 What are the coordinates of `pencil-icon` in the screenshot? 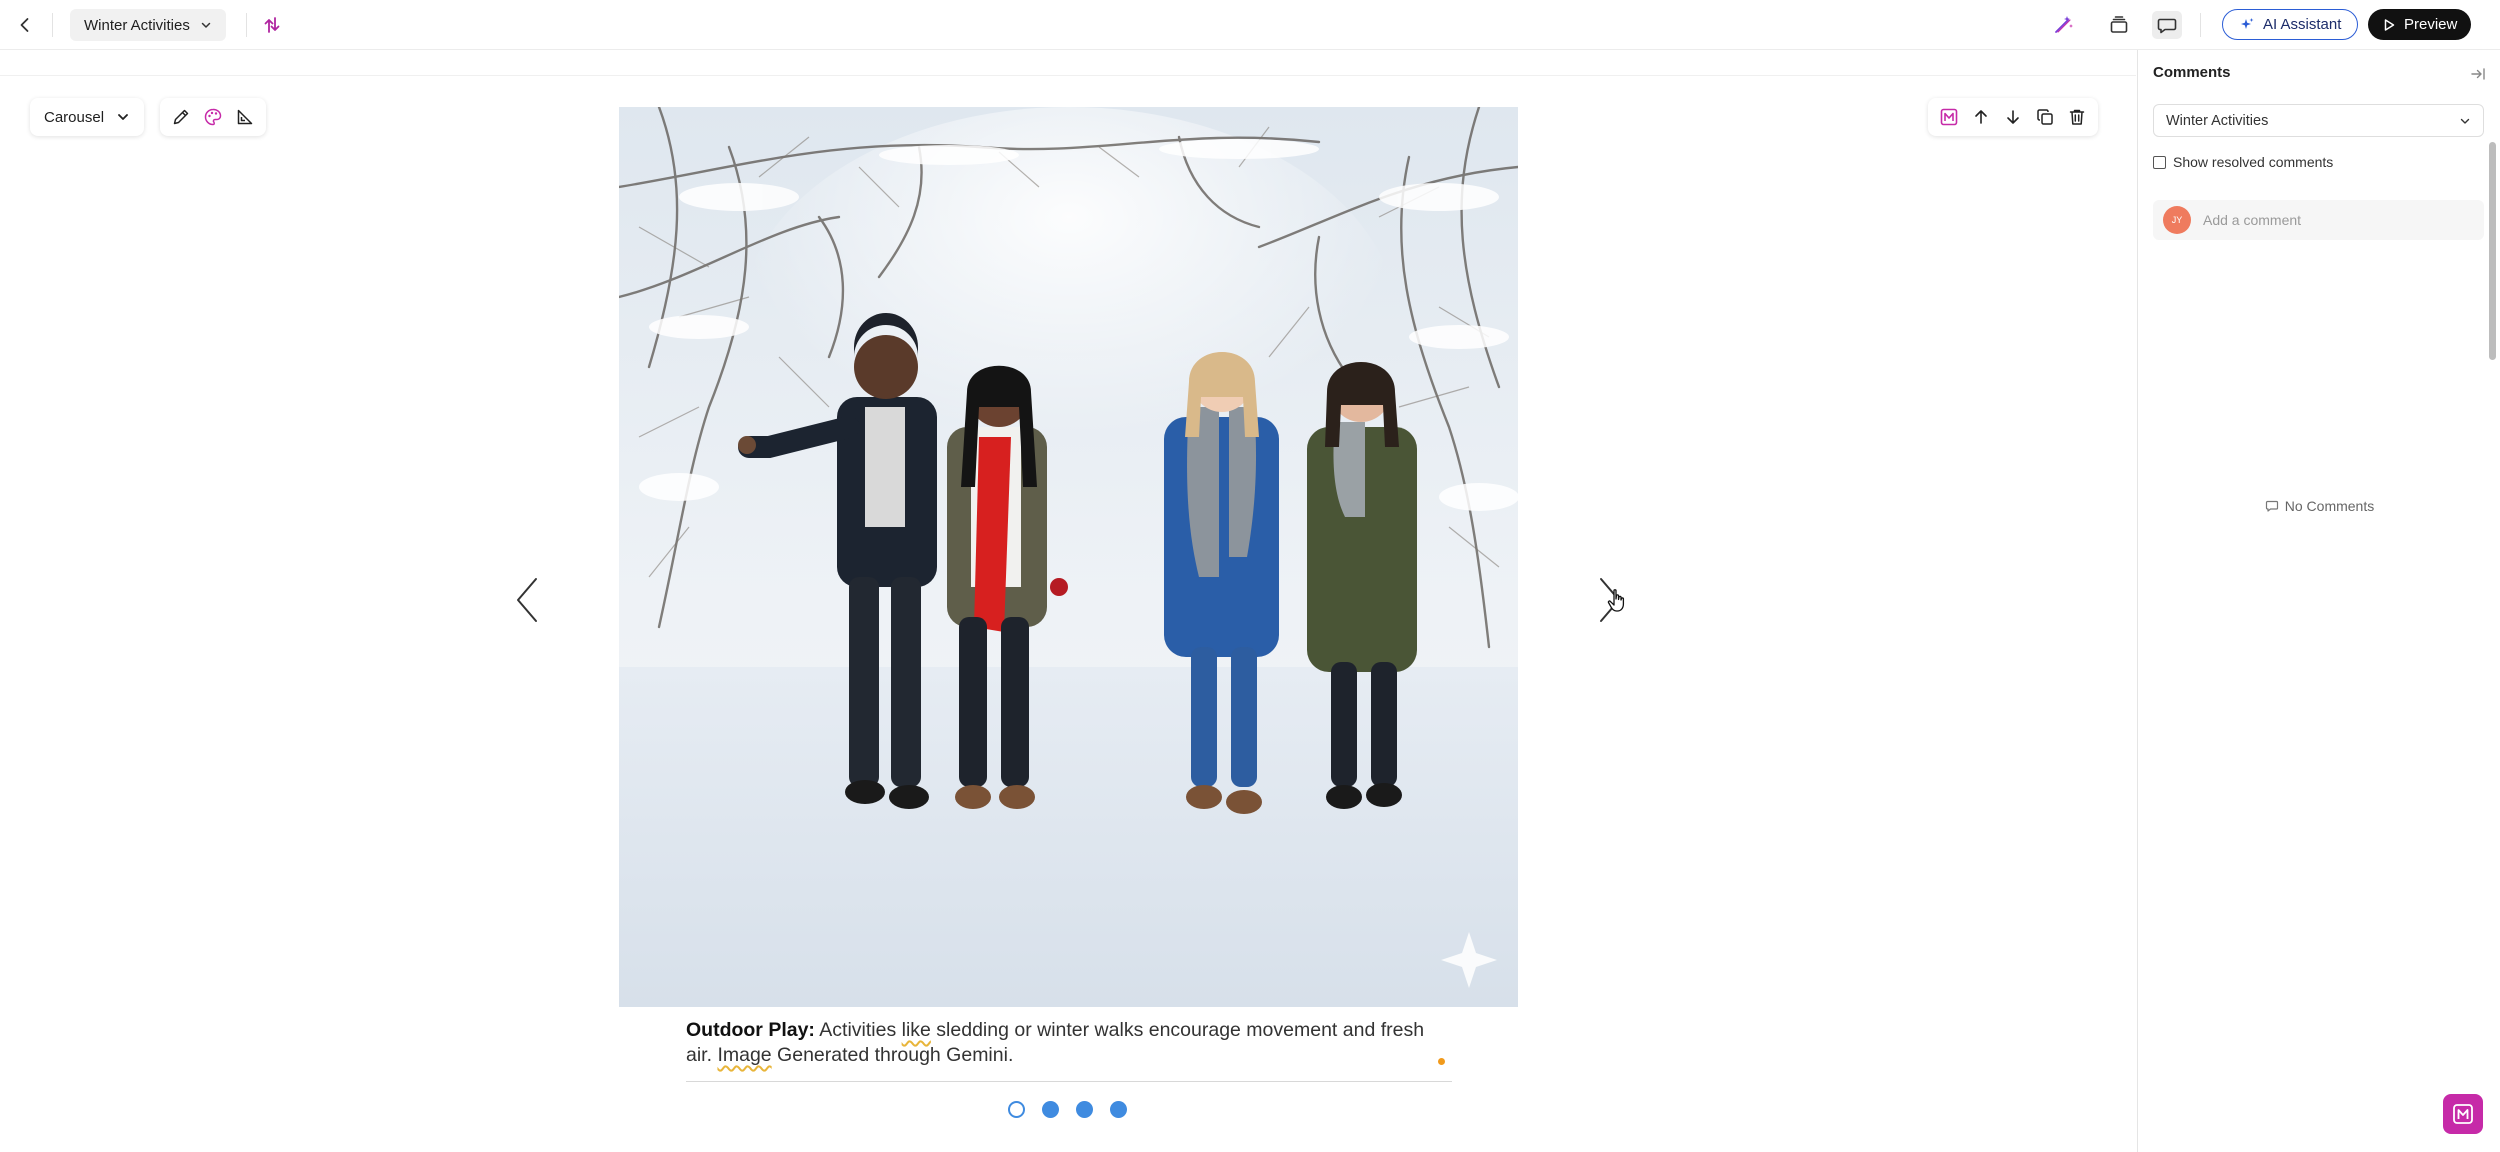 It's located at (181, 117).